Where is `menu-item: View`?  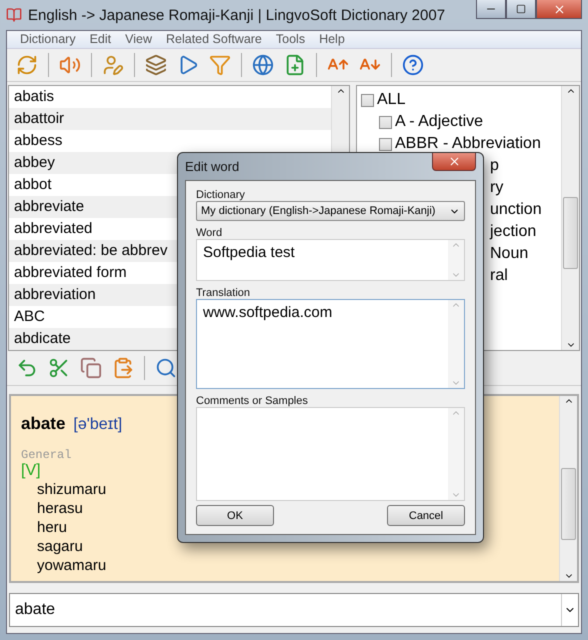 menu-item: View is located at coordinates (138, 39).